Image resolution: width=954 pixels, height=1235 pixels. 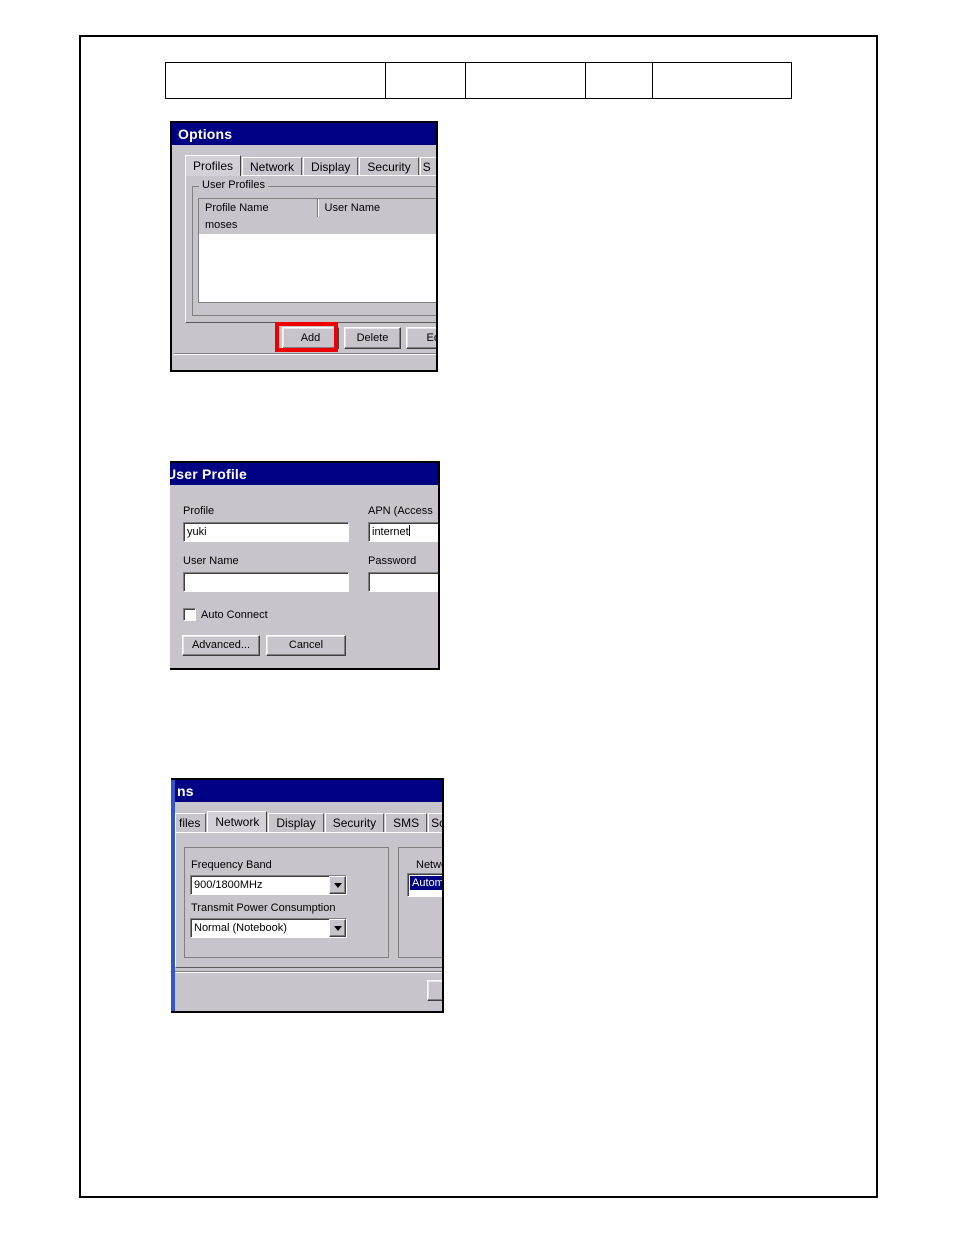 What do you see at coordinates (304, 474) in the screenshot?
I see `dialog-titlebar: User Profile` at bounding box center [304, 474].